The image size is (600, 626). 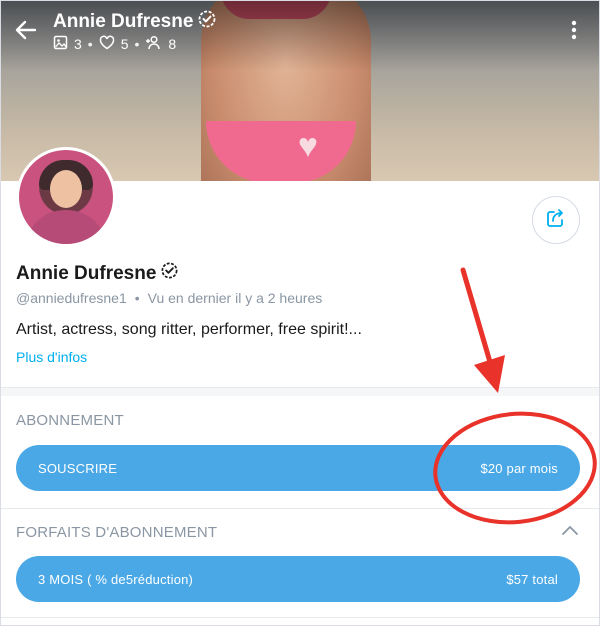 What do you see at coordinates (570, 530) in the screenshot?
I see `chevron-up-icon` at bounding box center [570, 530].